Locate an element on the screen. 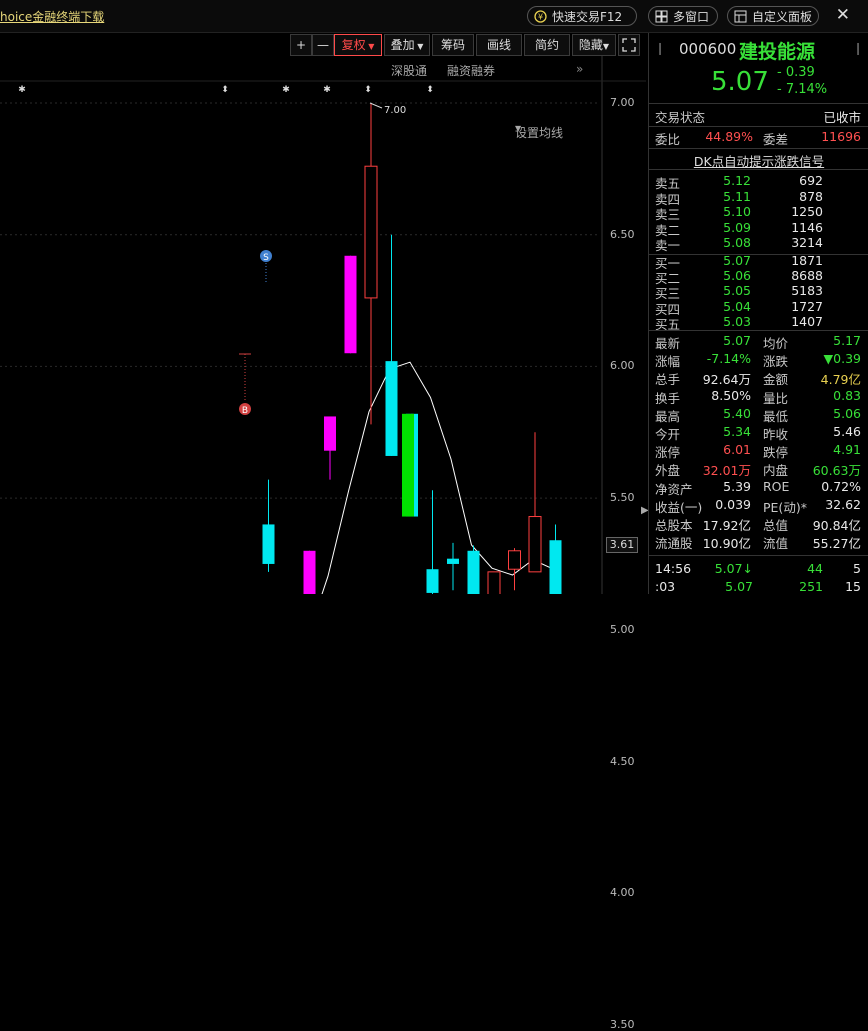 This screenshot has width=868, height=1031. stat-label: 均价 is located at coordinates (776, 343).